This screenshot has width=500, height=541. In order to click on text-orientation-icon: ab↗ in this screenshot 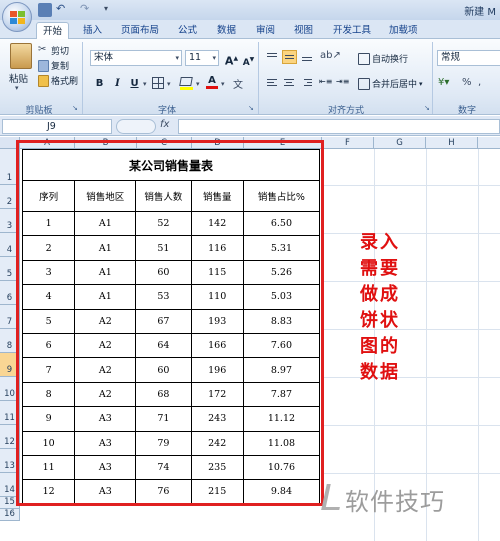, I will do `click(330, 55)`.